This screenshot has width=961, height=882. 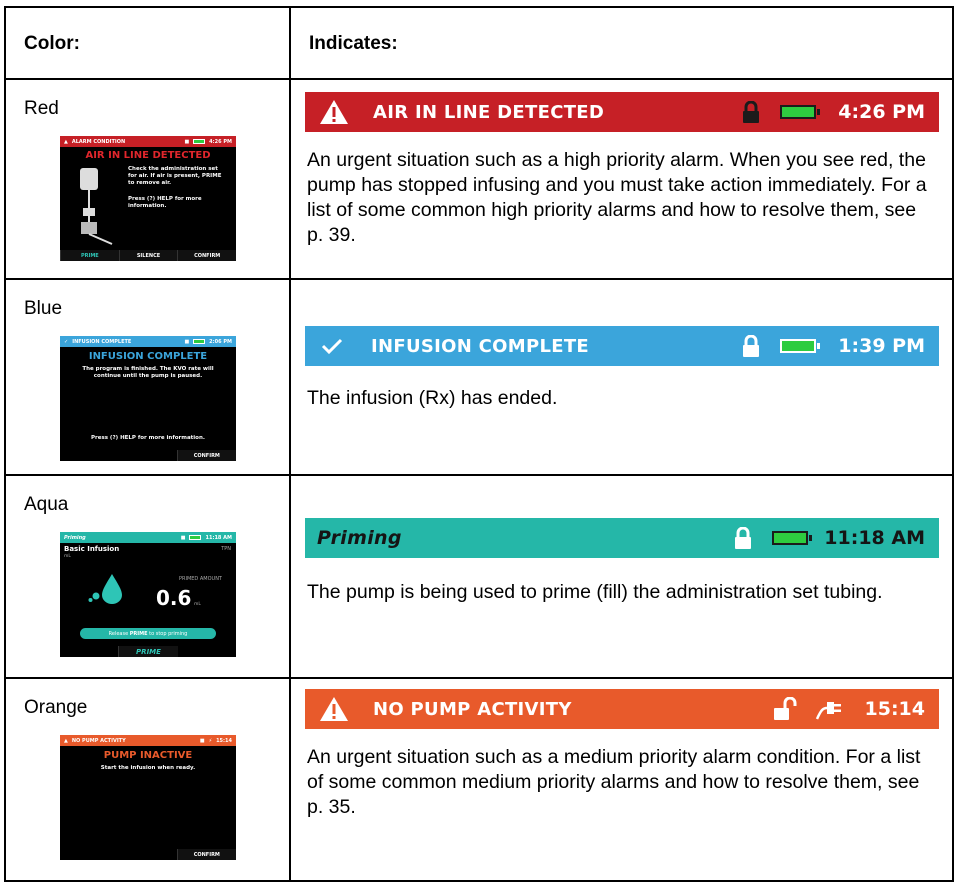 What do you see at coordinates (102, 341) in the screenshot?
I see `thumb-blue-bar-label: INFUSION COMPLETE` at bounding box center [102, 341].